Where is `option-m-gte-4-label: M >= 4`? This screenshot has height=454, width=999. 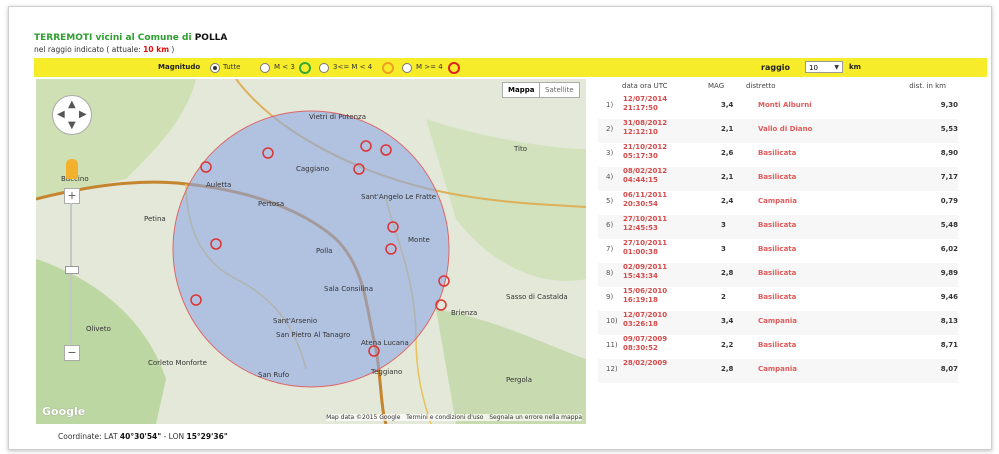 option-m-gte-4-label: M >= 4 is located at coordinates (429, 67).